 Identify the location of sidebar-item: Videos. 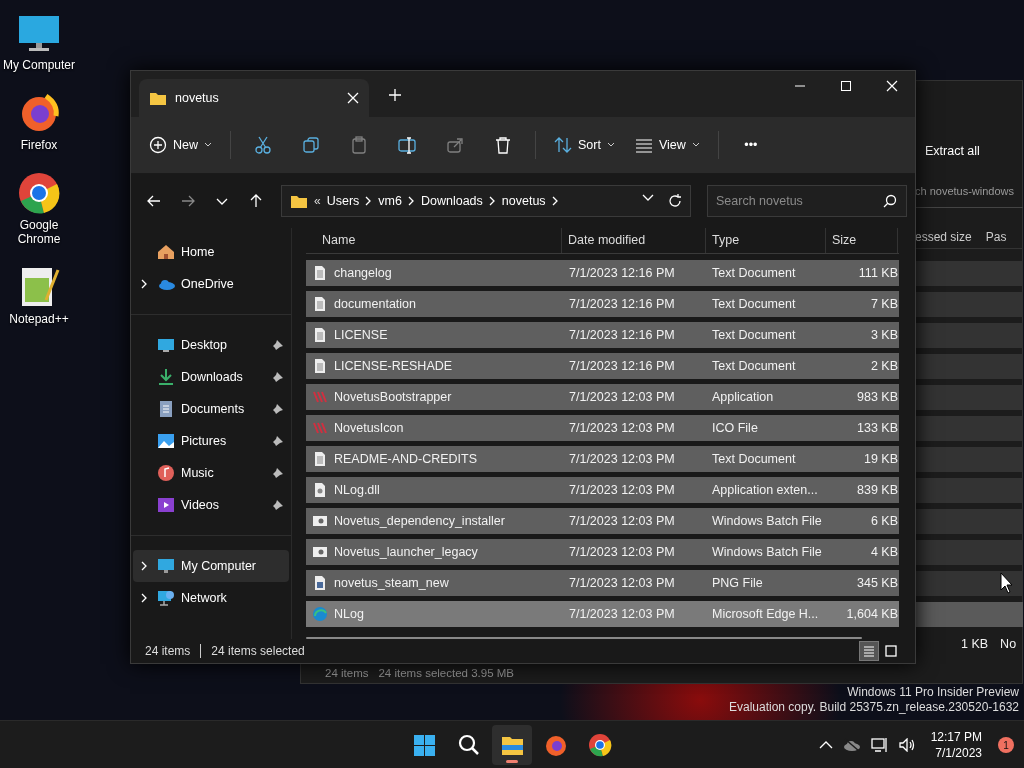
(211, 505).